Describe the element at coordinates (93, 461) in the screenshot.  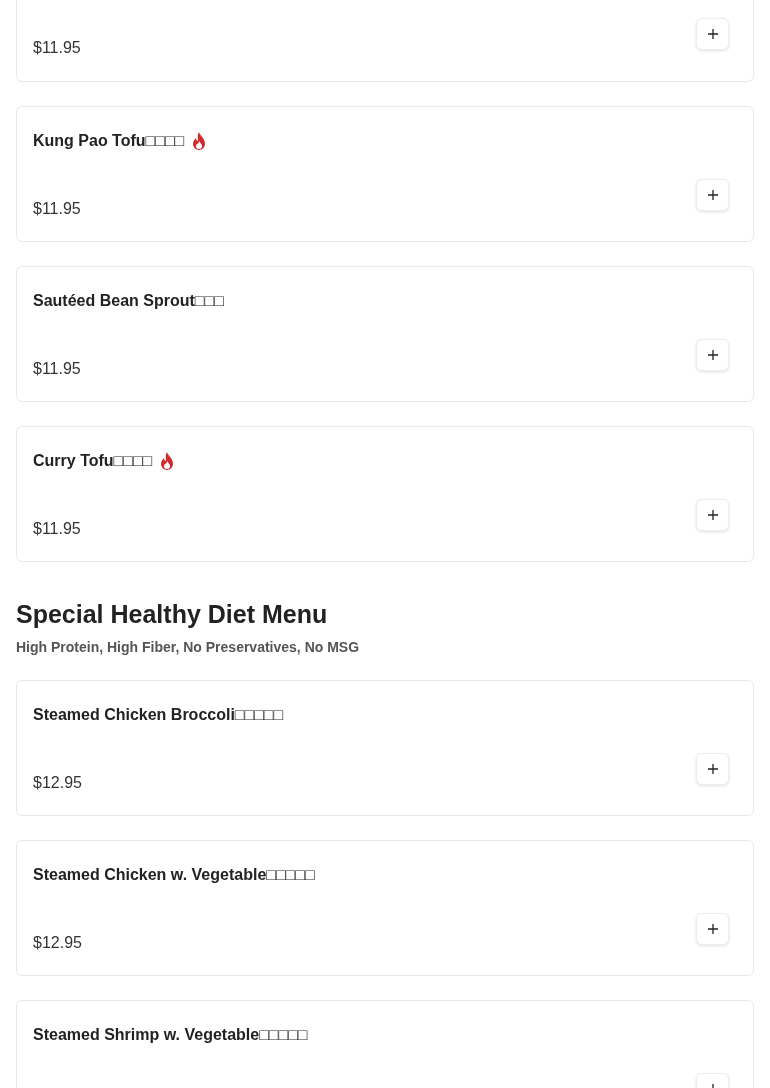
I see `dish-name: Curry Tofu□□□□` at that location.